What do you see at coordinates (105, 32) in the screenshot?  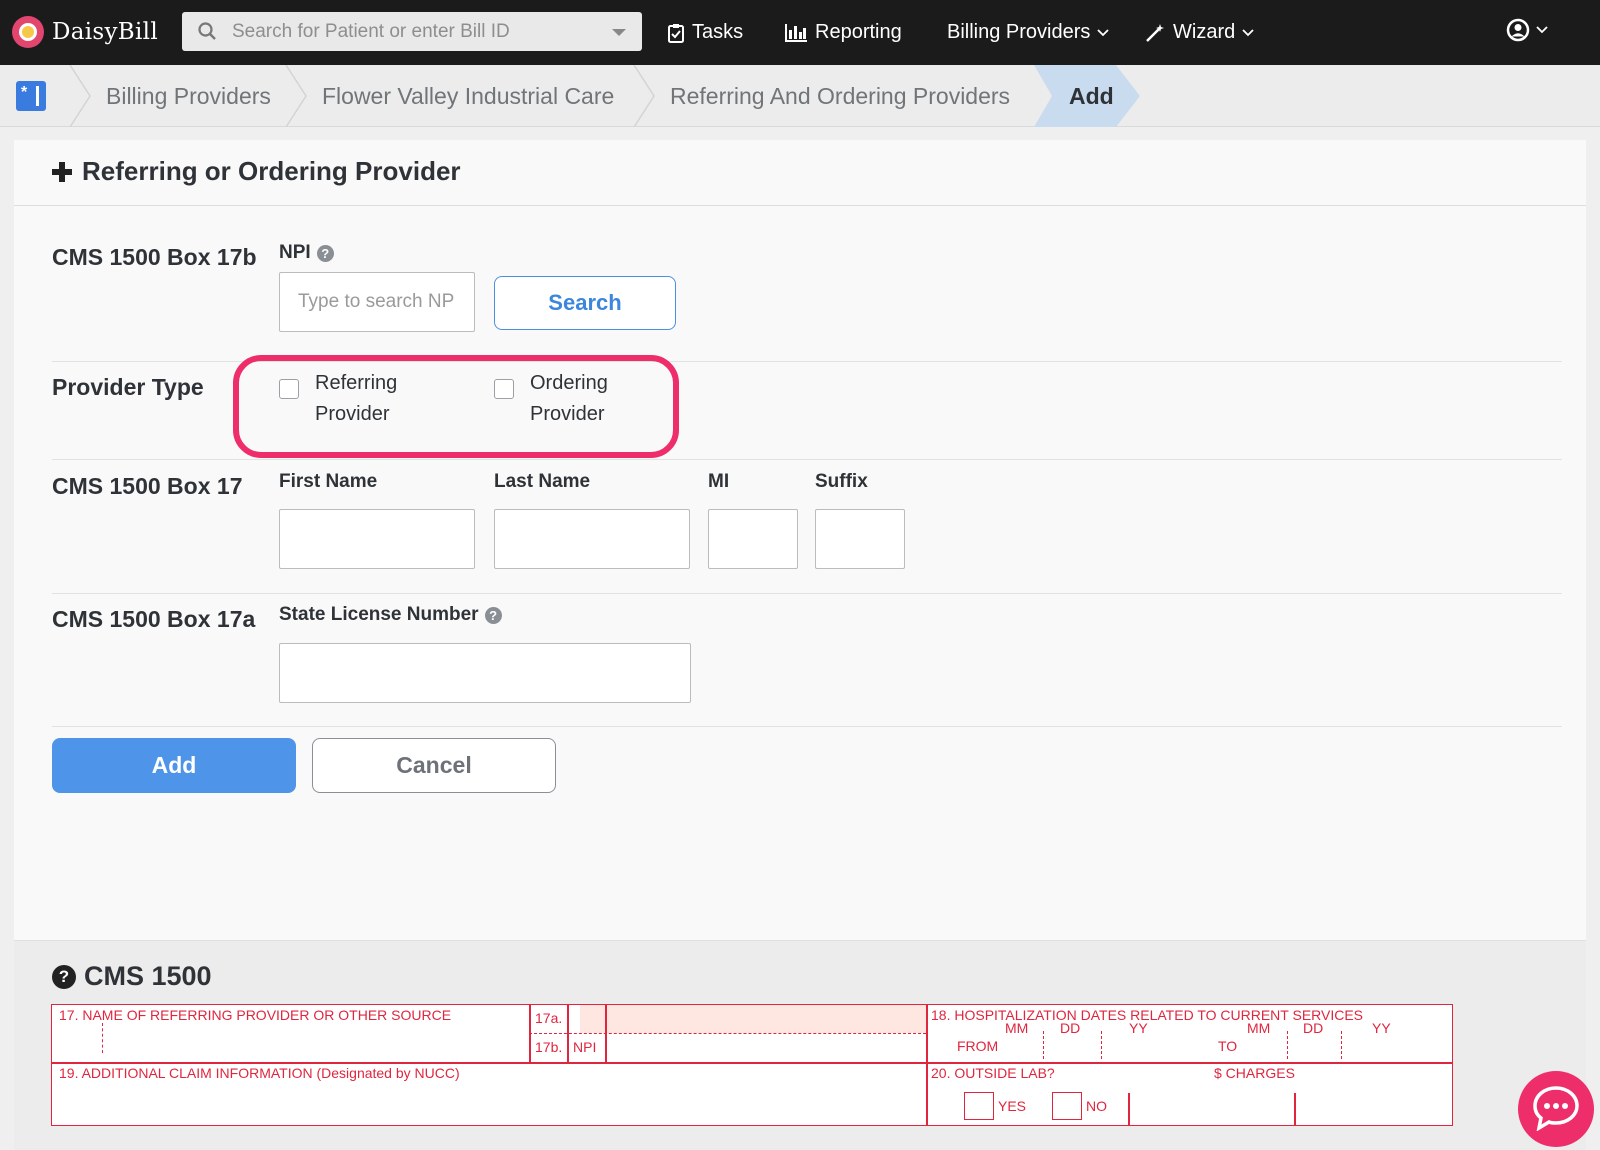 I see `brand-name: DaisyBill` at bounding box center [105, 32].